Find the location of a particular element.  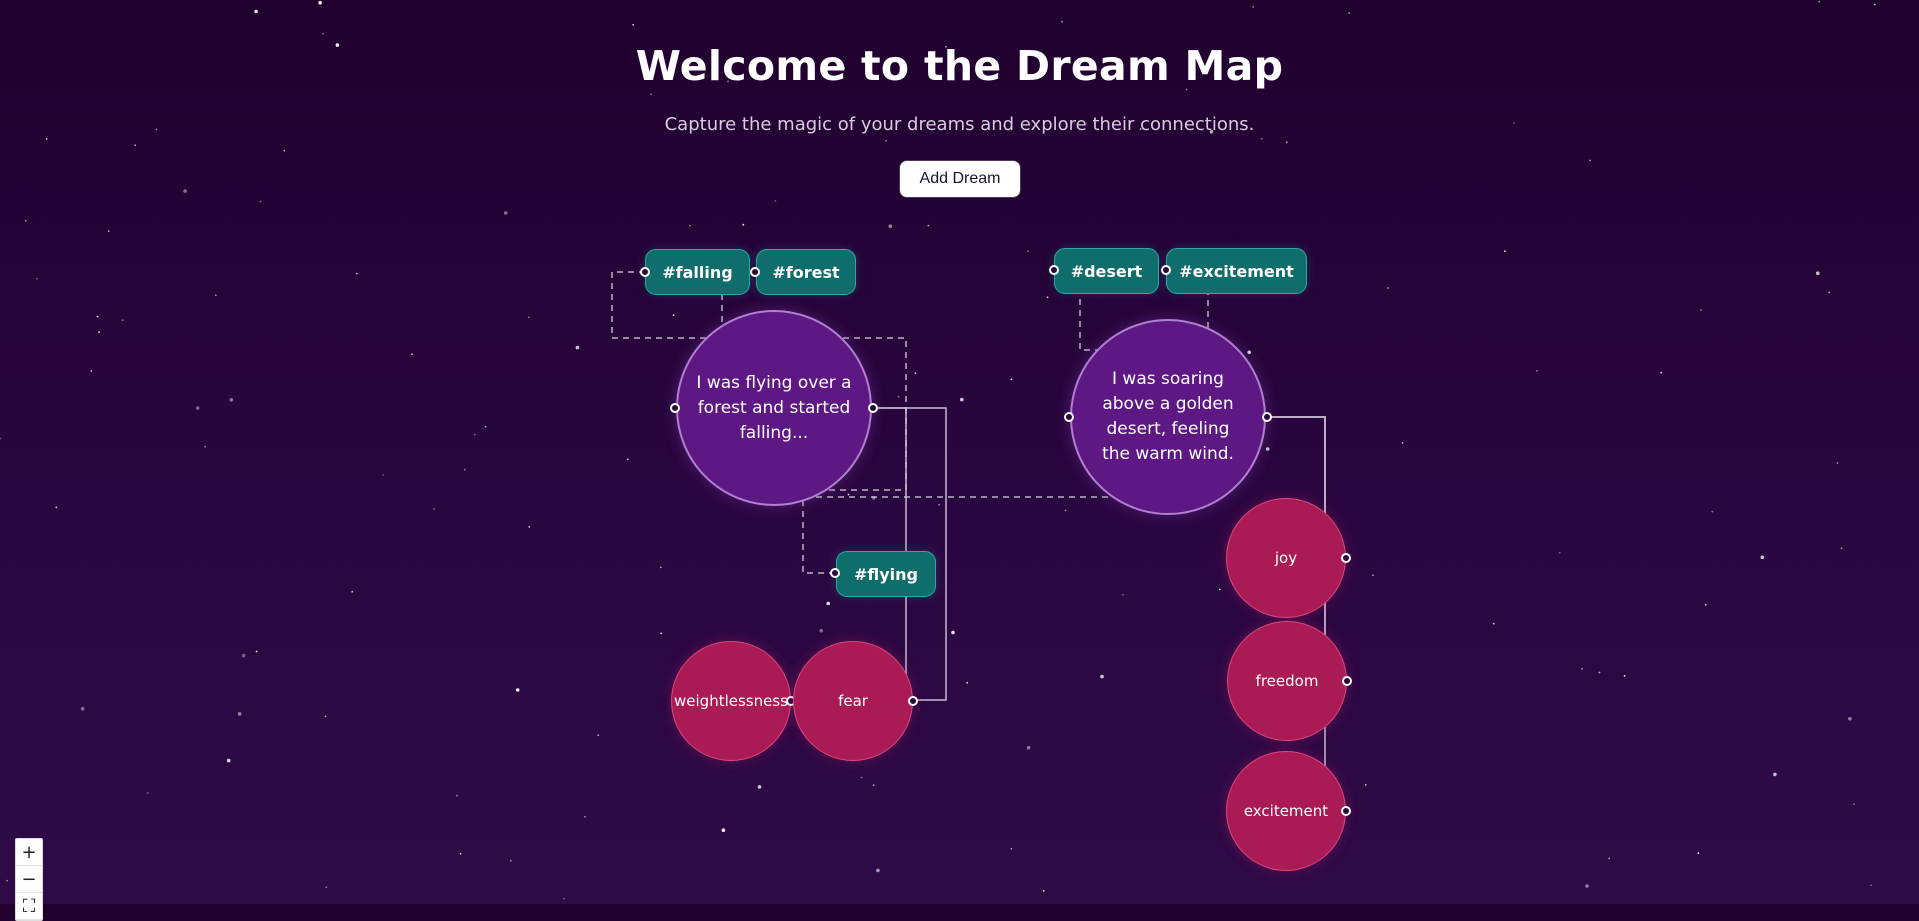

emotion-node-freedom: freedom is located at coordinates (1287, 681).